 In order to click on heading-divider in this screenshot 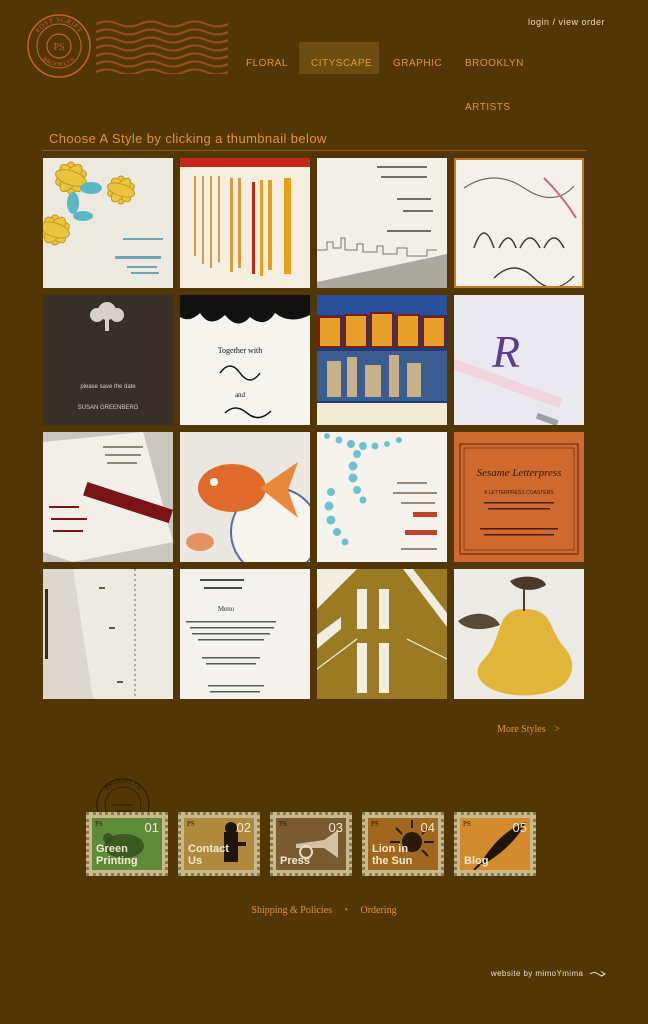, I will do `click(314, 150)`.